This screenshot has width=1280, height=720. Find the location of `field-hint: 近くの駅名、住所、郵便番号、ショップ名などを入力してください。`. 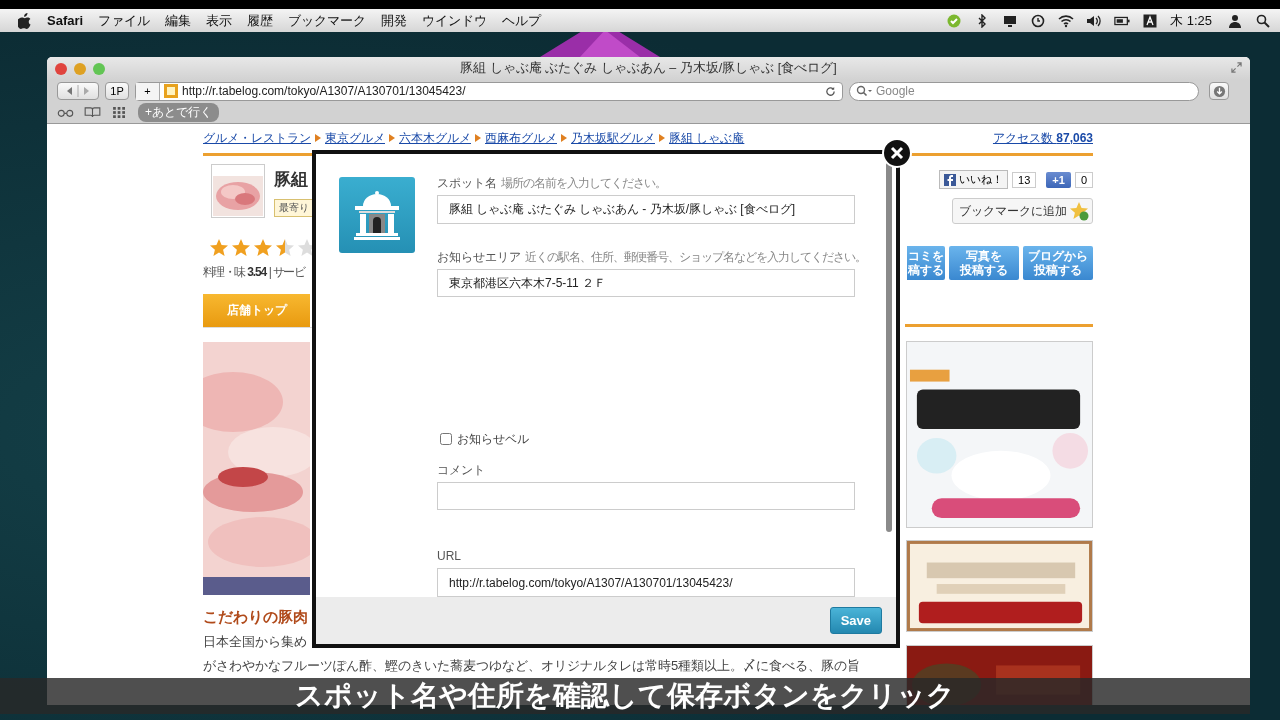

field-hint: 近くの駅名、住所、郵便番号、ショップ名などを入力してください。 is located at coordinates (695, 257).